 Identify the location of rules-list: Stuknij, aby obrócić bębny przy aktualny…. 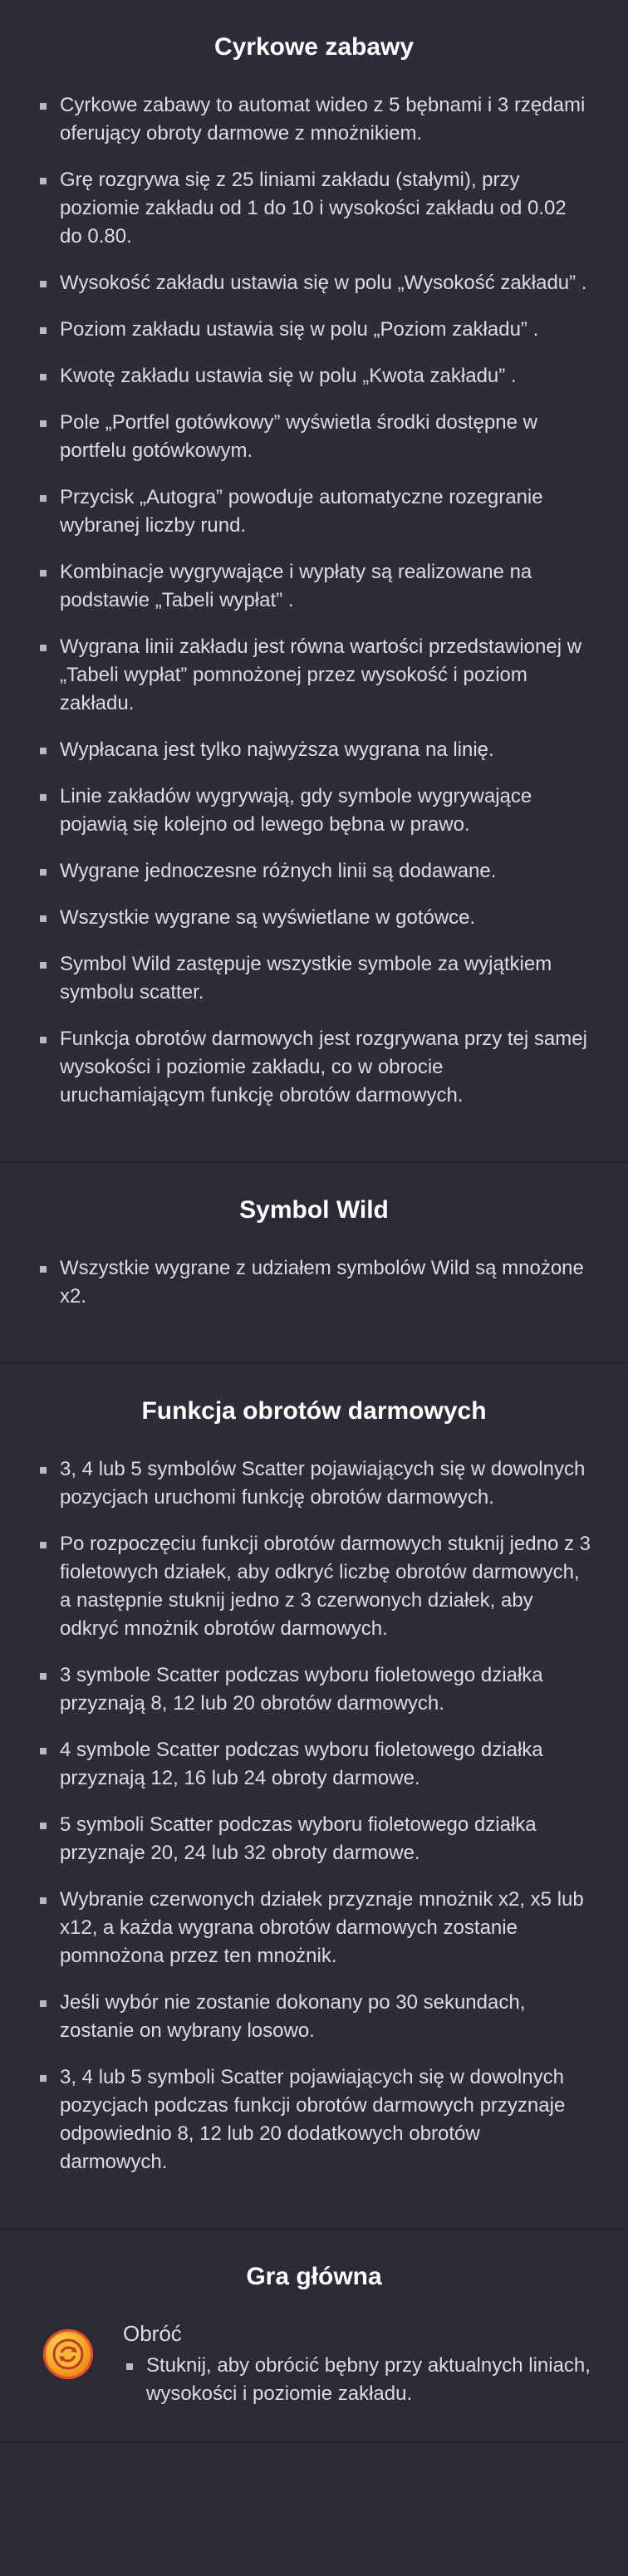
(357, 2380).